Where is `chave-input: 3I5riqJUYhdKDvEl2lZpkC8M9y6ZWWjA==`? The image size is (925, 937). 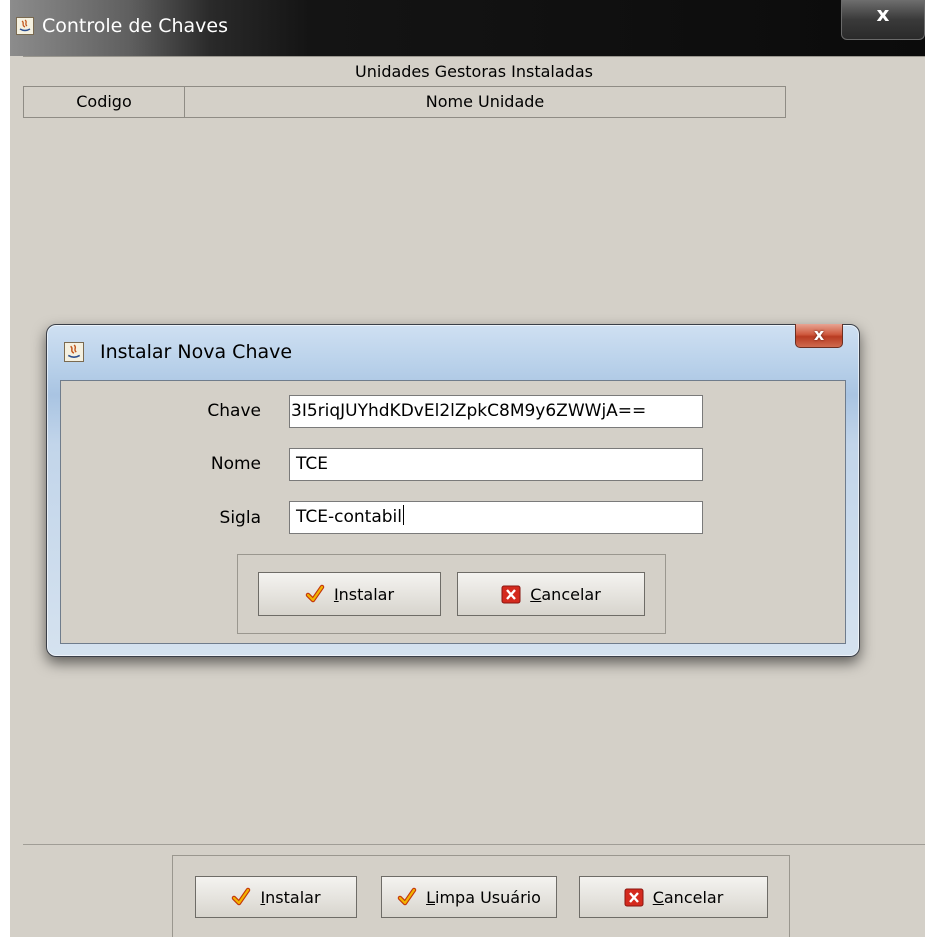 chave-input: 3I5riqJUYhdKDvEl2lZpkC8M9y6ZWWjA== is located at coordinates (496, 411).